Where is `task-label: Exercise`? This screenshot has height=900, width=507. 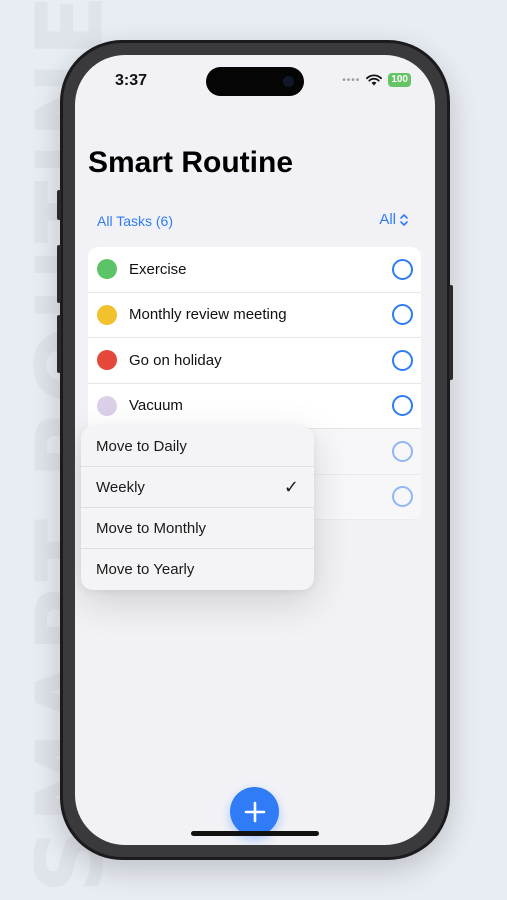 task-label: Exercise is located at coordinates (158, 269).